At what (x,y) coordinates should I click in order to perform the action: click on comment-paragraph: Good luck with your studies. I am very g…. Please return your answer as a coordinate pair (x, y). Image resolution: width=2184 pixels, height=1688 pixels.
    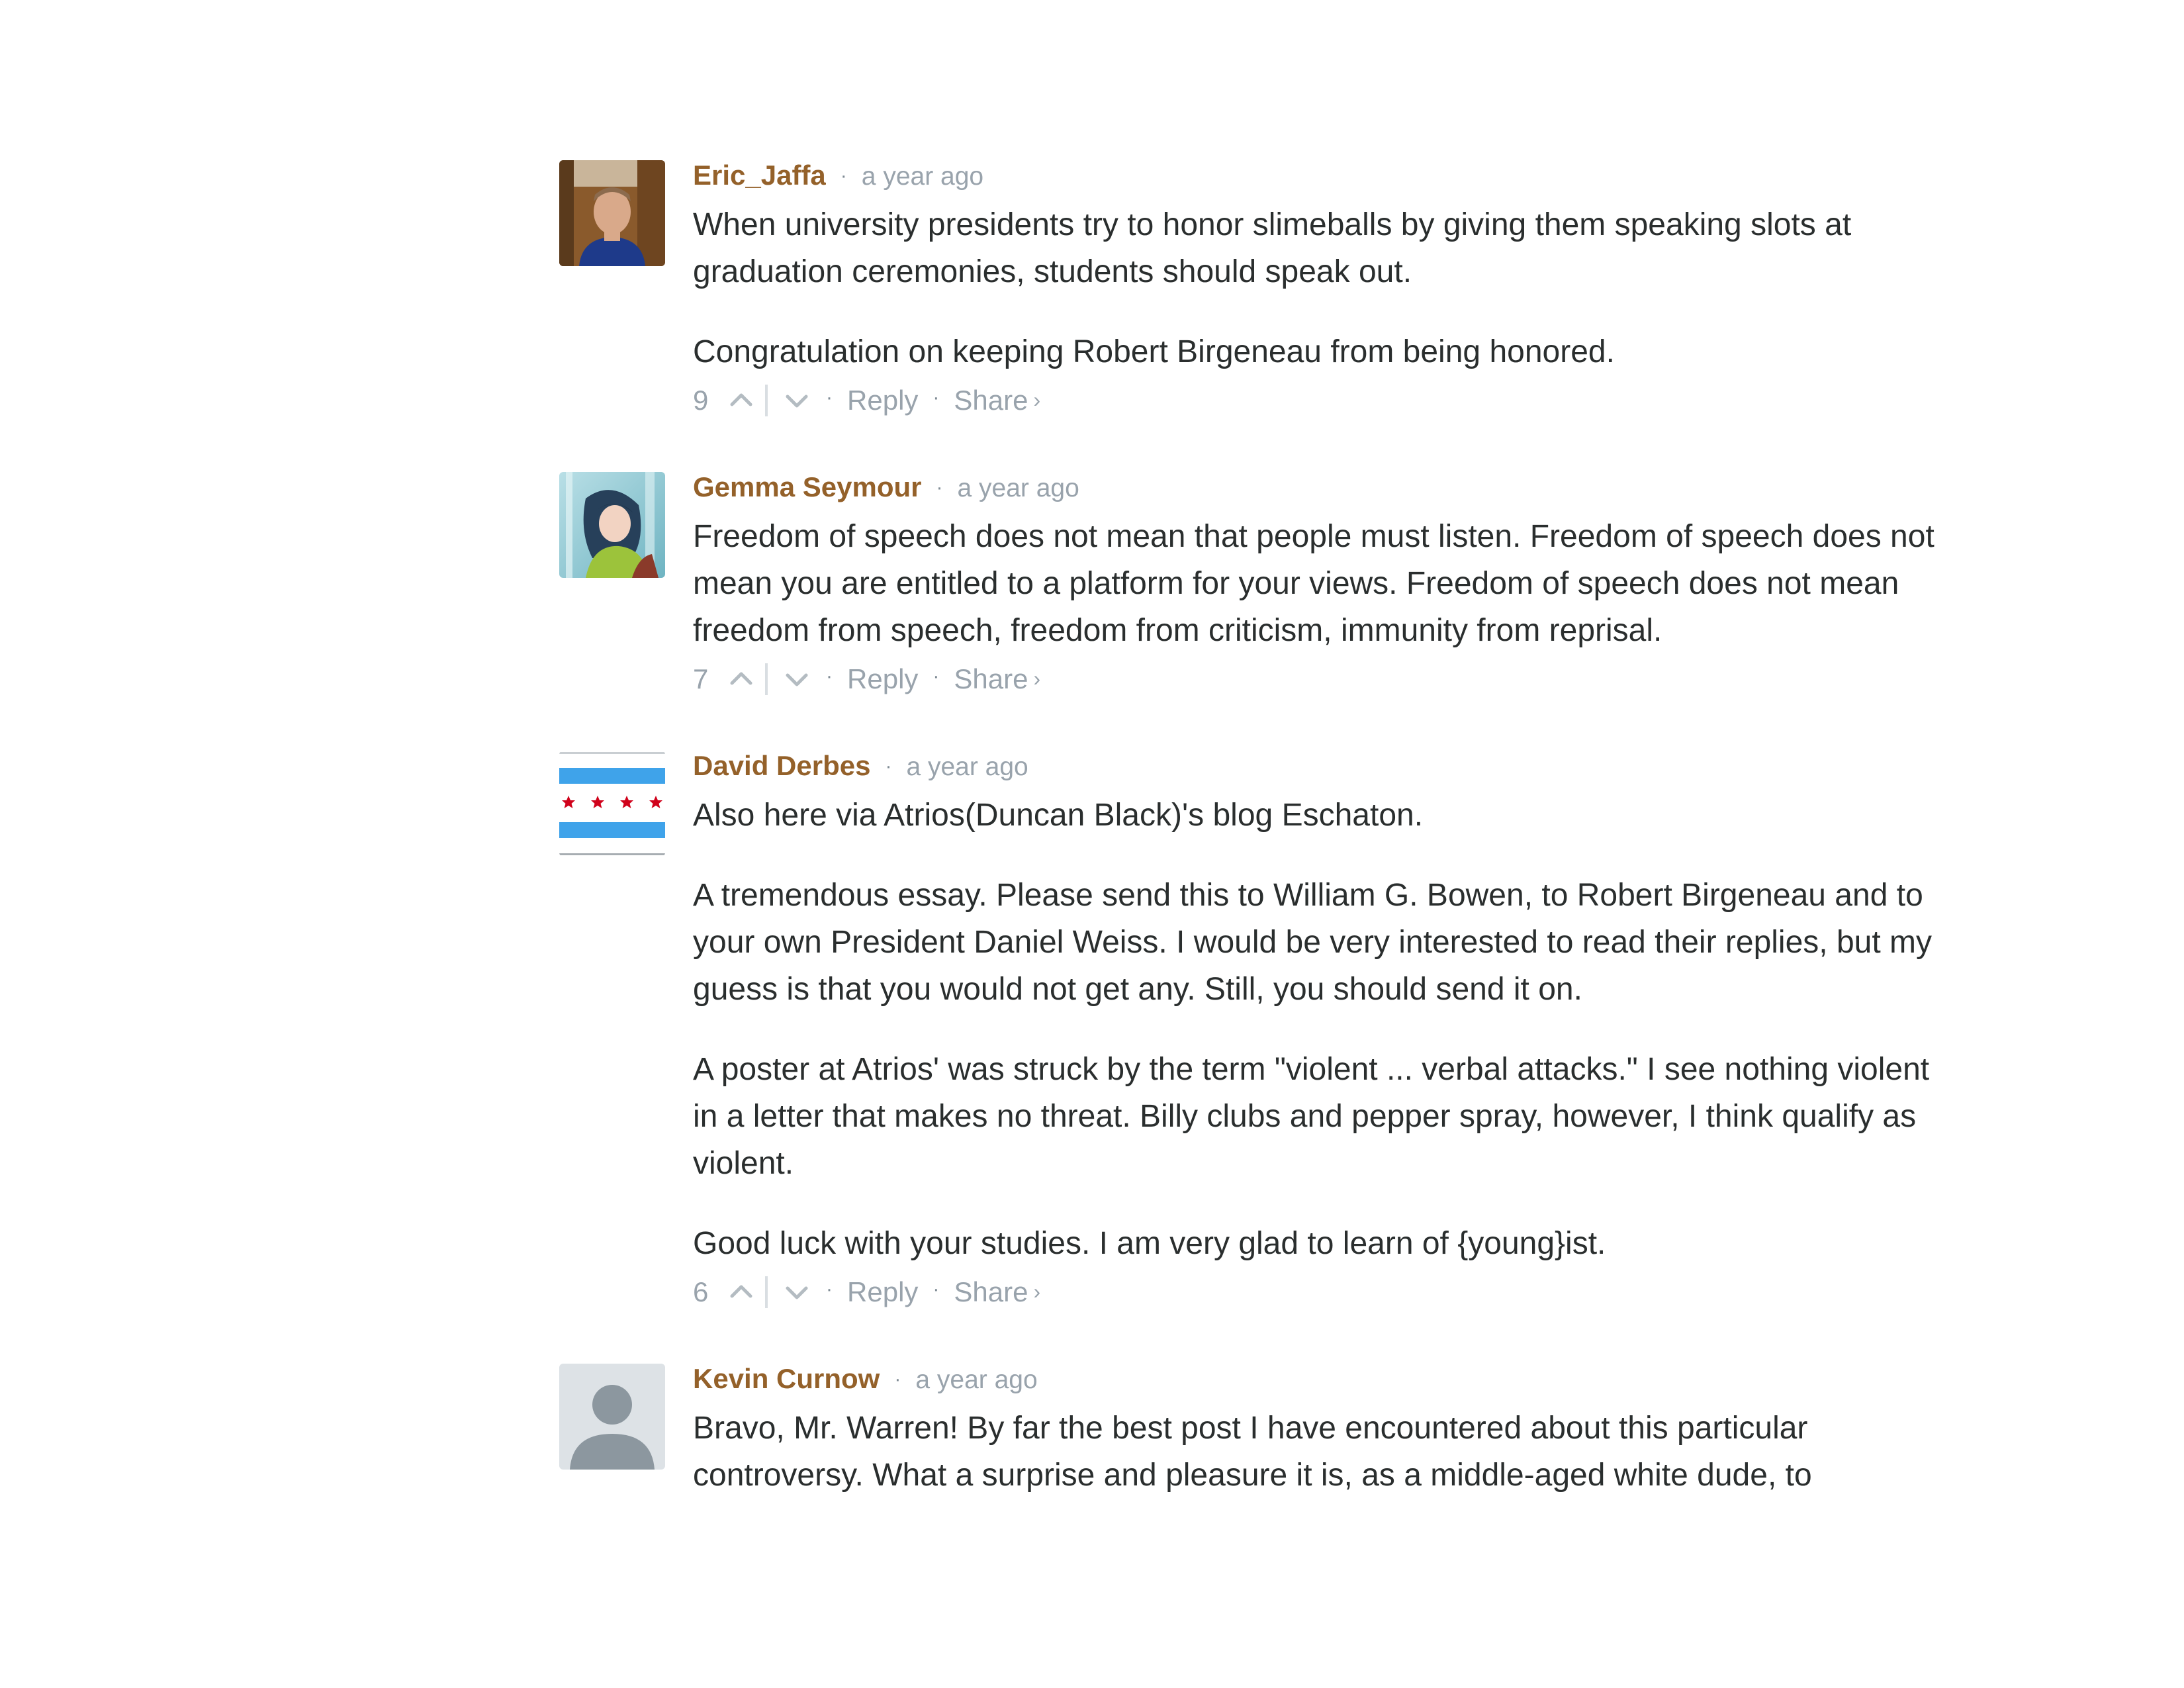
    Looking at the image, I should click on (1149, 1243).